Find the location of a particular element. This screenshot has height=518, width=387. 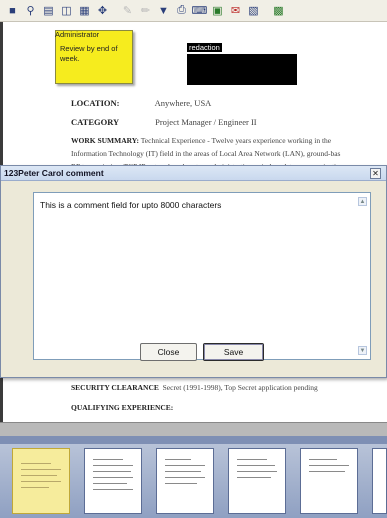

thumbnail-header is located at coordinates (193, 440).